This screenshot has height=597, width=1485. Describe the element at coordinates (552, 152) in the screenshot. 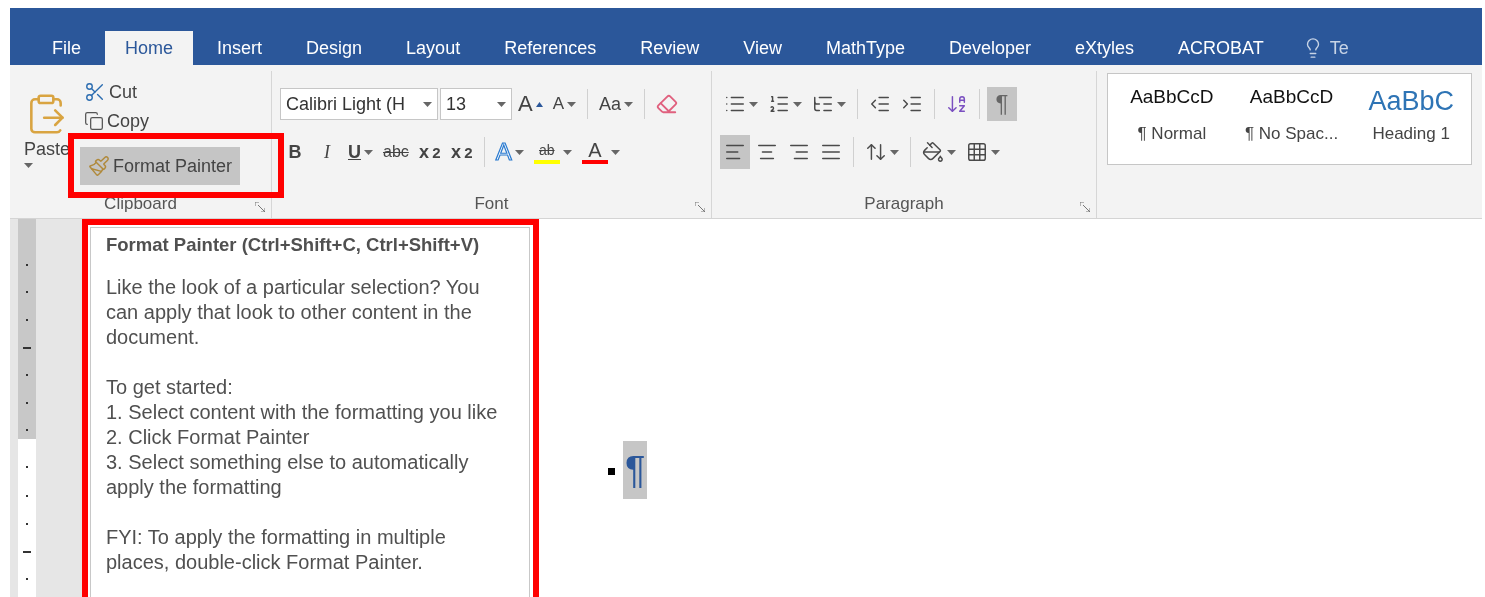

I see `highlight-button: ab` at that location.